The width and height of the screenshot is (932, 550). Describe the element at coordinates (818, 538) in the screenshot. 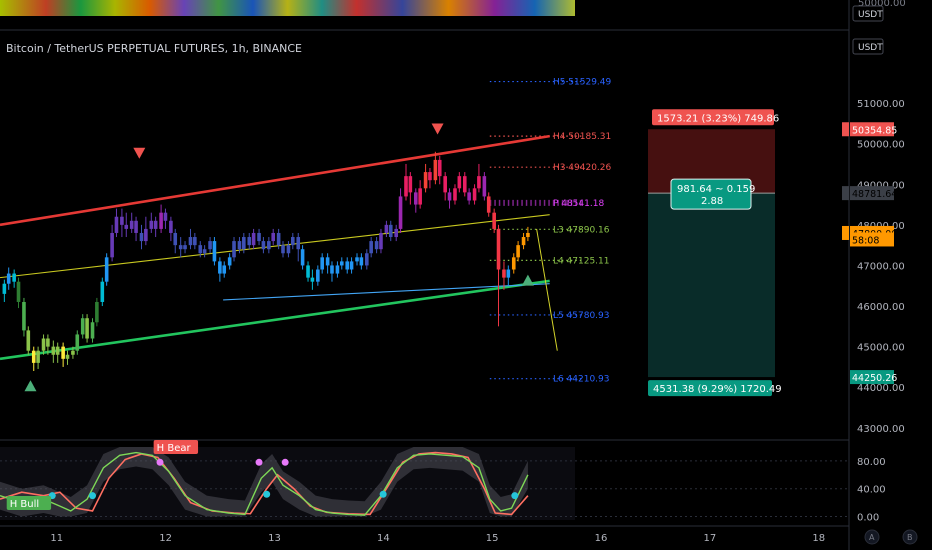

I see `time-tick-label: 18` at that location.